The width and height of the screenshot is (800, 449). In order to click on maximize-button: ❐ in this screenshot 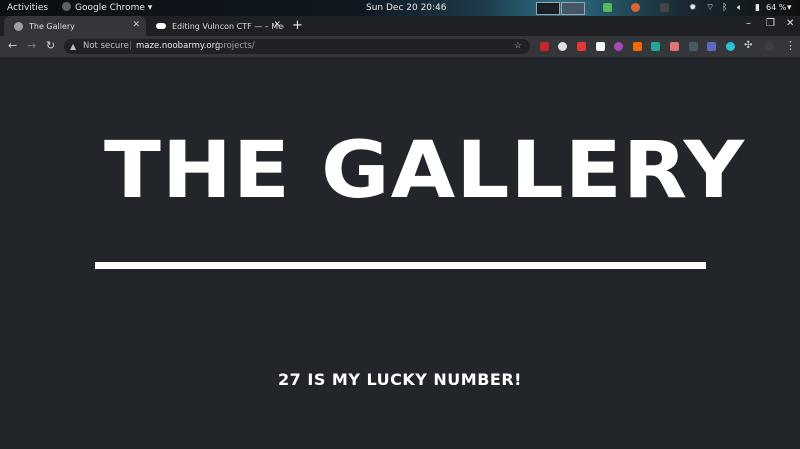, I will do `click(770, 23)`.